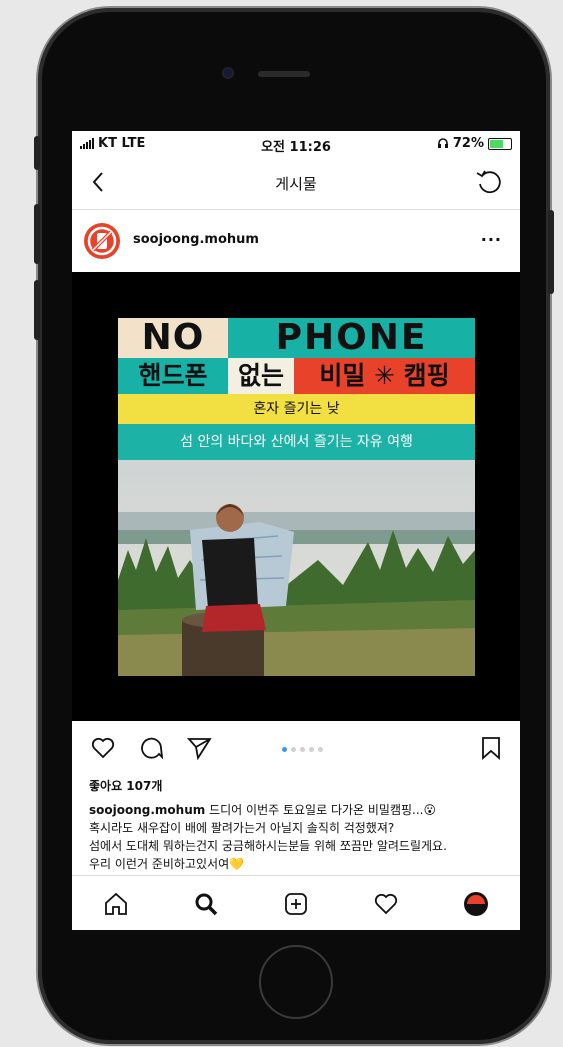 The height and width of the screenshot is (1047, 563). Describe the element at coordinates (37, 153) in the screenshot. I see `mute-switch` at that location.